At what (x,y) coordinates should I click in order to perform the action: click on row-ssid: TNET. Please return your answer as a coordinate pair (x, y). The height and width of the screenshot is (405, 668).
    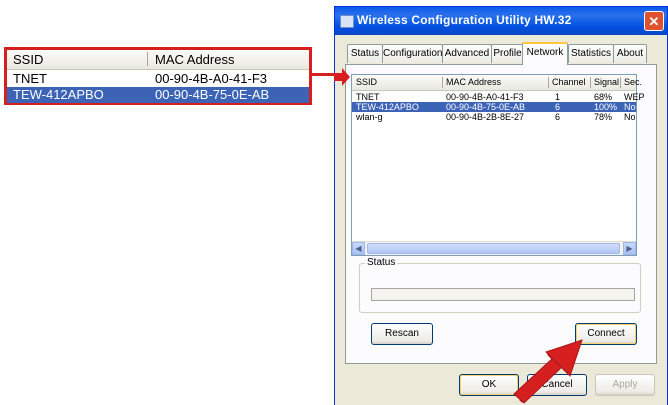
    Looking at the image, I should click on (368, 97).